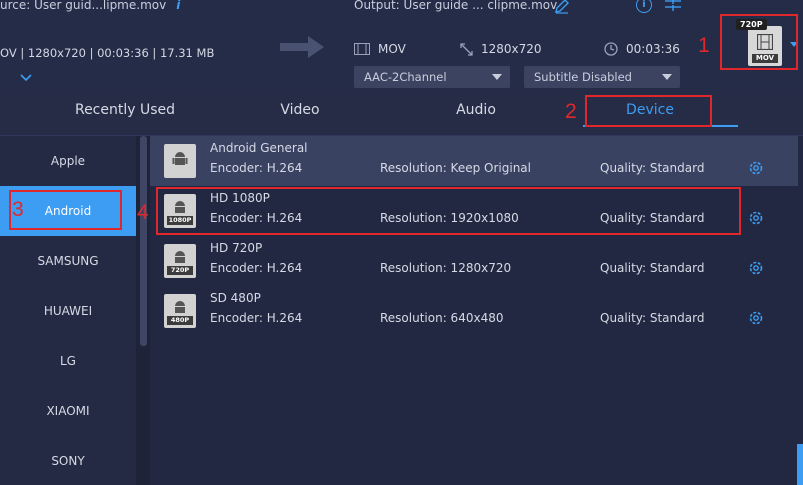 The height and width of the screenshot is (485, 803). Describe the element at coordinates (18, 209) in the screenshot. I see `annotation-number: 3` at that location.